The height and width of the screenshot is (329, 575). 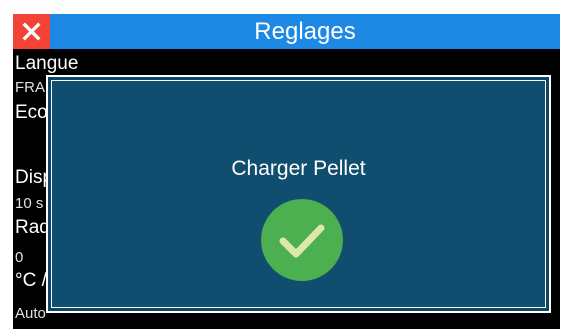 I want to click on setting-label-unit: °C /, so click(x=31, y=281).